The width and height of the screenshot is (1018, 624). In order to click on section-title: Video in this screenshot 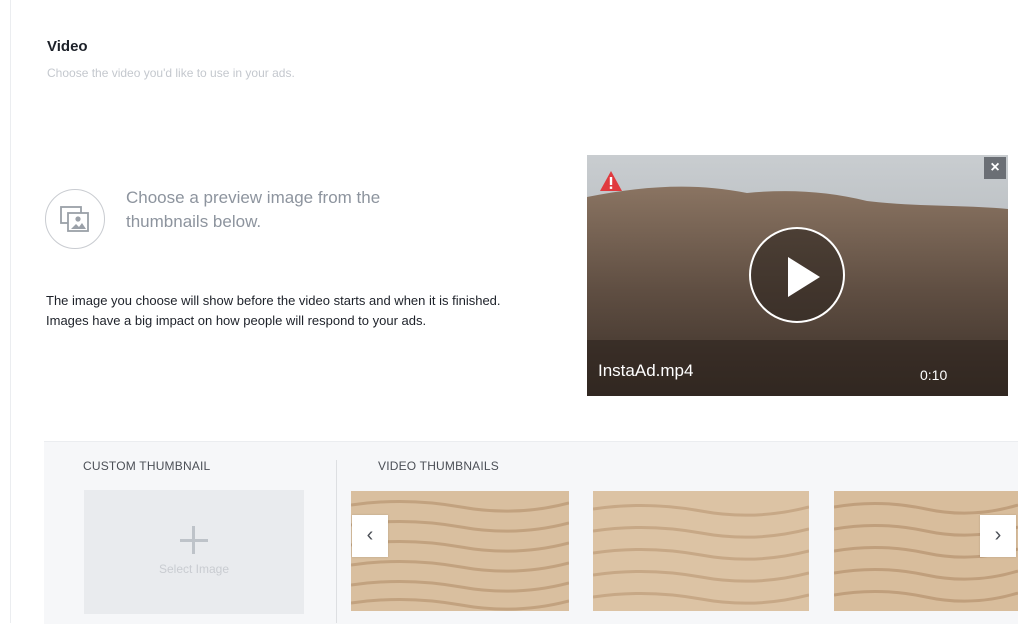, I will do `click(67, 46)`.